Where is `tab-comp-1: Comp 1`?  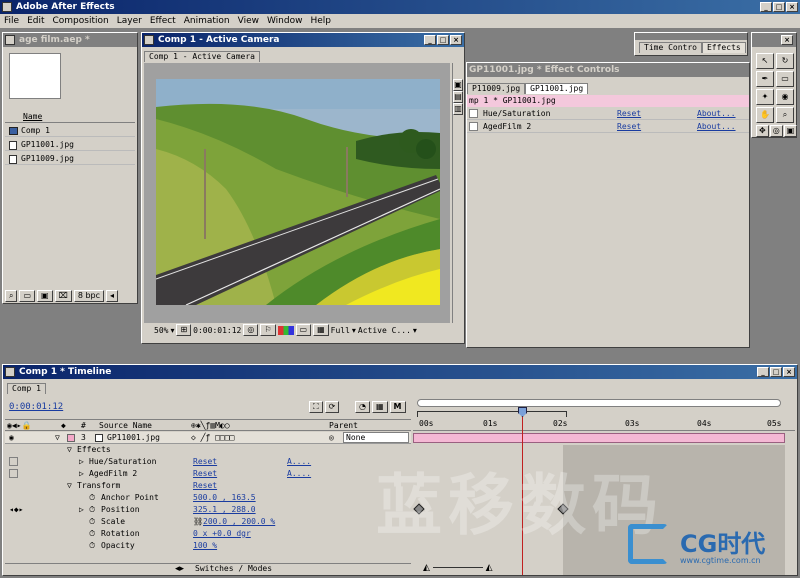 tab-comp-1: Comp 1 is located at coordinates (26, 388).